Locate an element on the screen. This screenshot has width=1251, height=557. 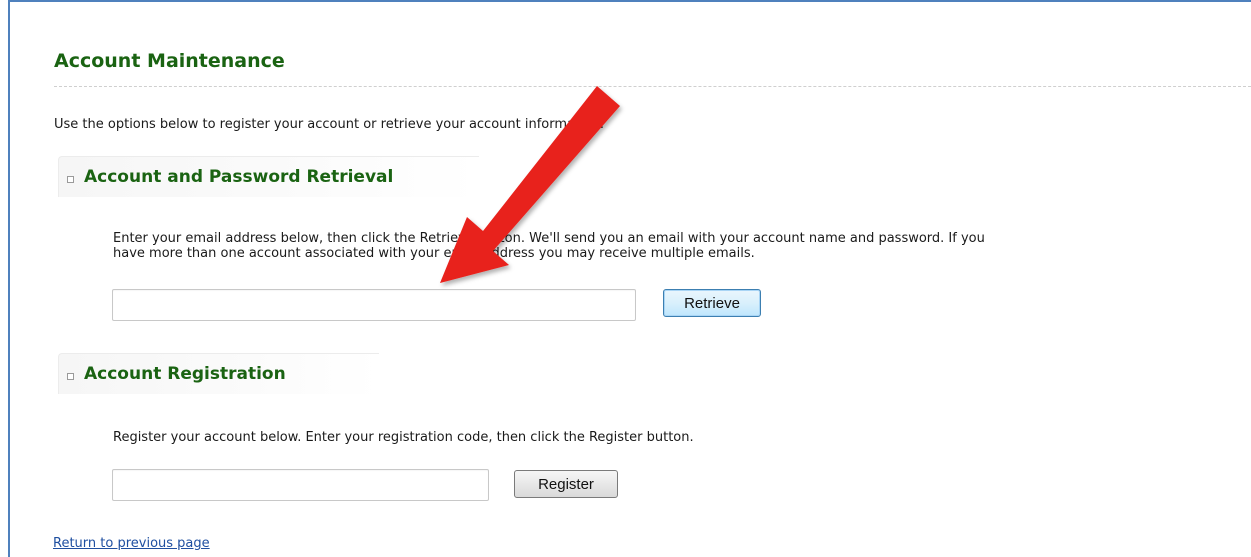
registration-section-header: Account Registration is located at coordinates (218, 373).